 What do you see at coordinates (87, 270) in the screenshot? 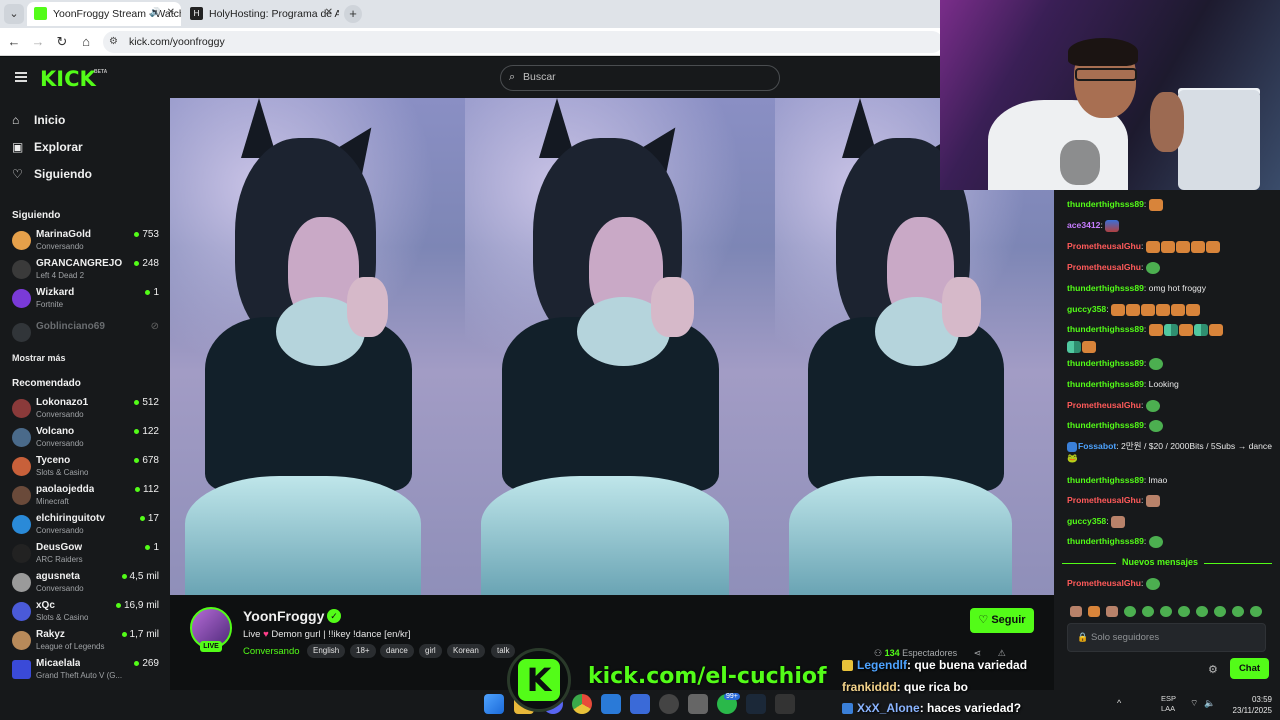
I see `sidebar-channel-grancangrejo: GRANCANGREJO Left 4 Dead 2 248` at bounding box center [87, 270].